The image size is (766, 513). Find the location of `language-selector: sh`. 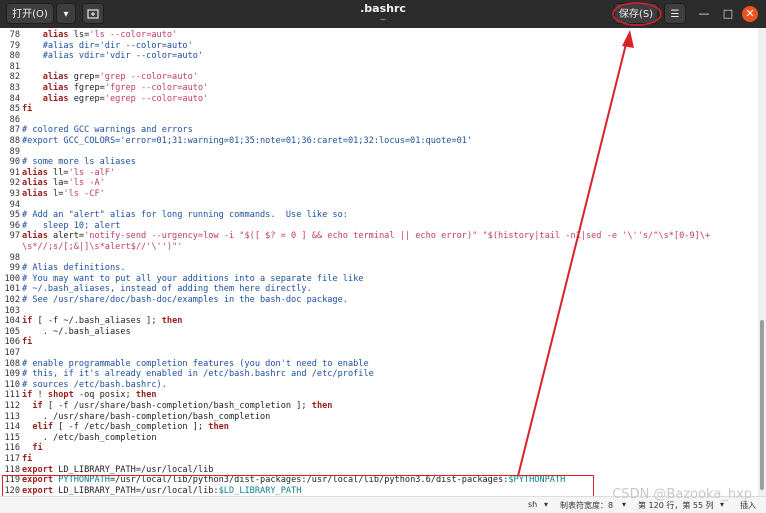

language-selector: sh is located at coordinates (532, 504).